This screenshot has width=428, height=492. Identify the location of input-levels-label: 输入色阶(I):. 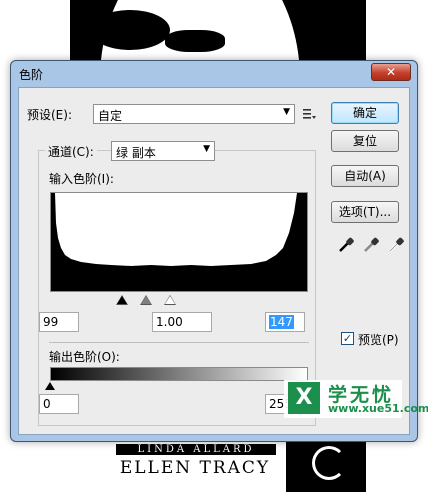
(81, 179).